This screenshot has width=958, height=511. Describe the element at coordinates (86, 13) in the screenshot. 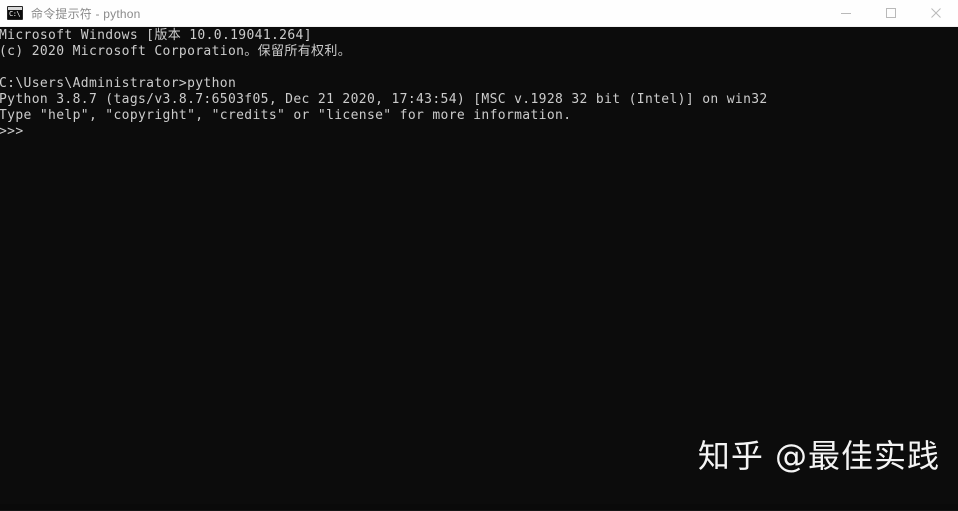

I see `window-title: 命令提示符 - python` at that location.